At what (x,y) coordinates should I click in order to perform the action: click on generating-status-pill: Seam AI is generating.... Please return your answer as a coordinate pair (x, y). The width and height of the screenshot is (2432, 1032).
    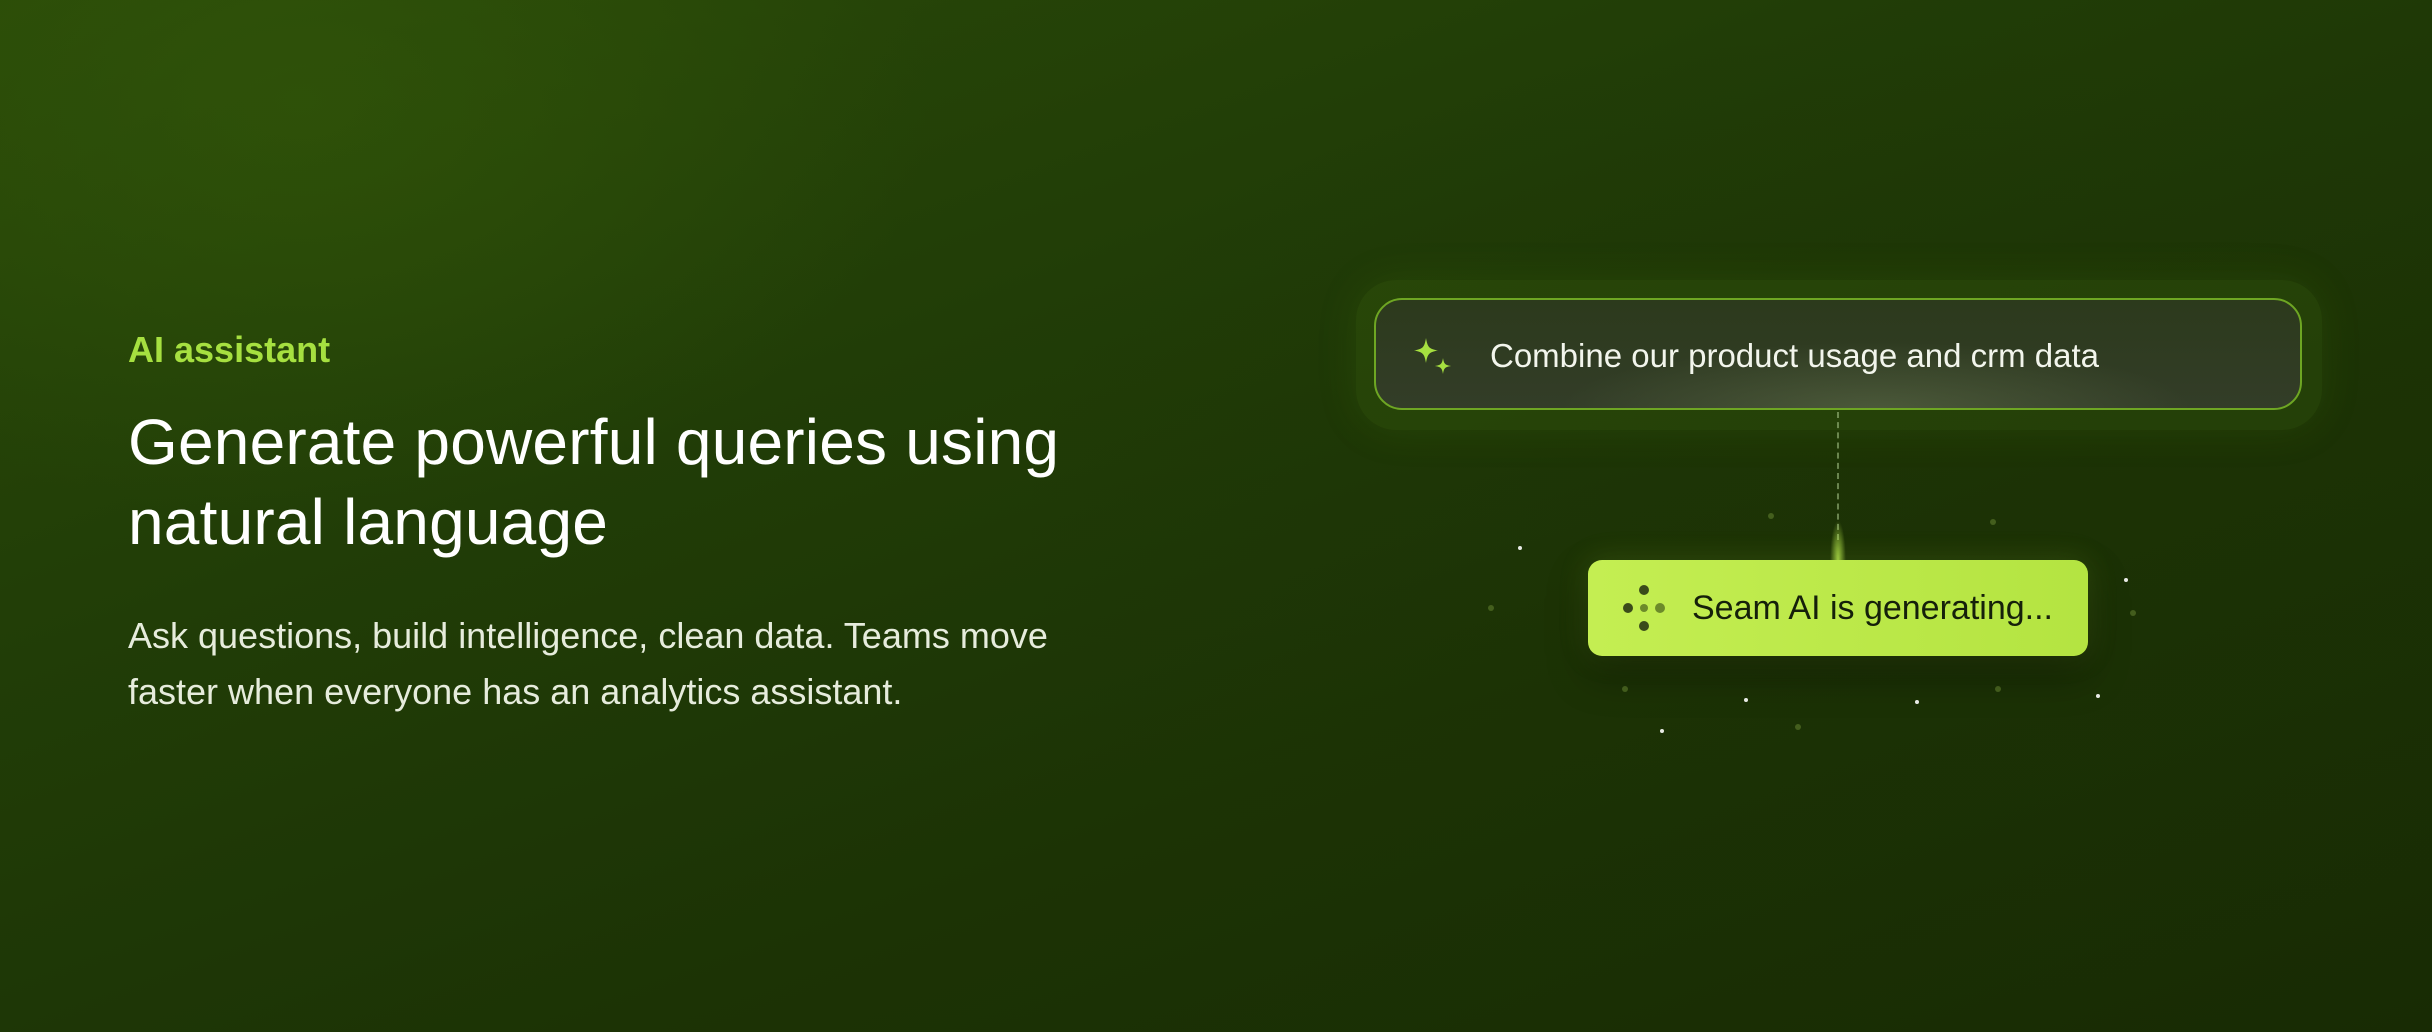
    Looking at the image, I should click on (1838, 608).